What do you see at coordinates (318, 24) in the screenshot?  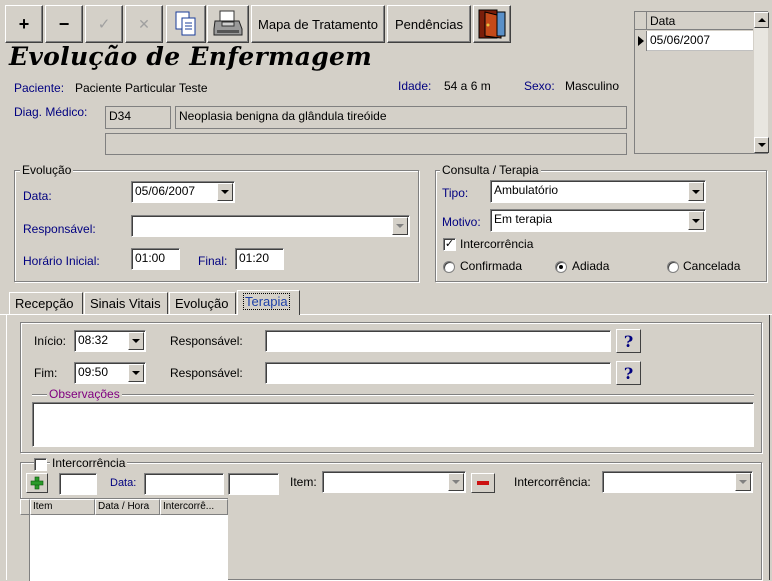 I see `mapa-tratamento-button: Mapa de Tratamento` at bounding box center [318, 24].